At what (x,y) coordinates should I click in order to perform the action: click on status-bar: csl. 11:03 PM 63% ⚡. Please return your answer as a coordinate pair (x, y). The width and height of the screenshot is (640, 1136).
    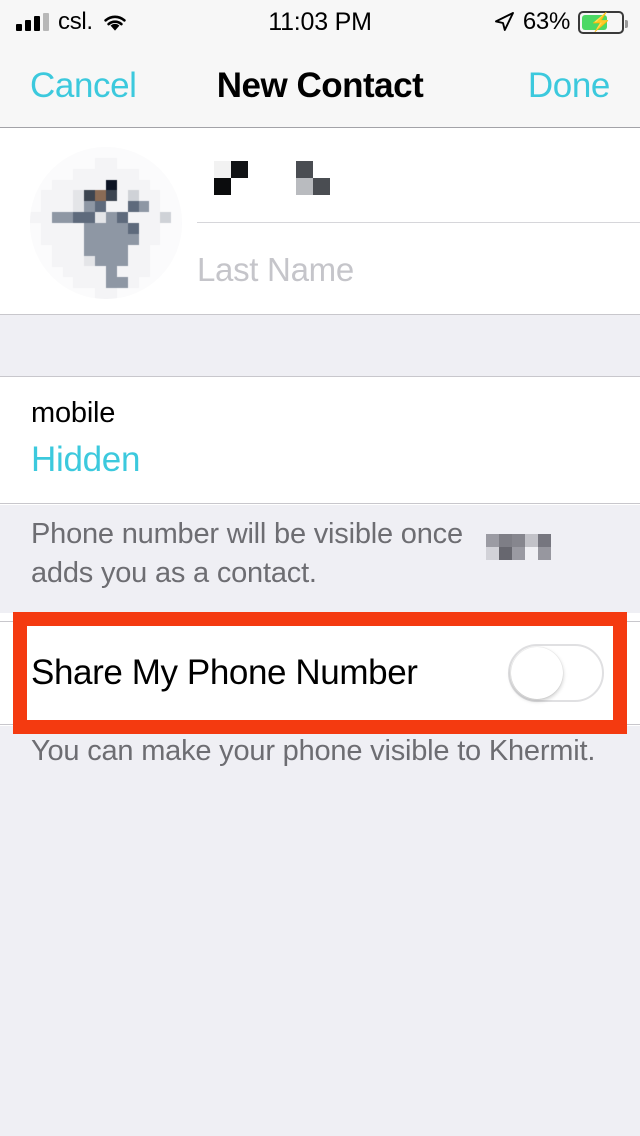
    Looking at the image, I should click on (320, 22).